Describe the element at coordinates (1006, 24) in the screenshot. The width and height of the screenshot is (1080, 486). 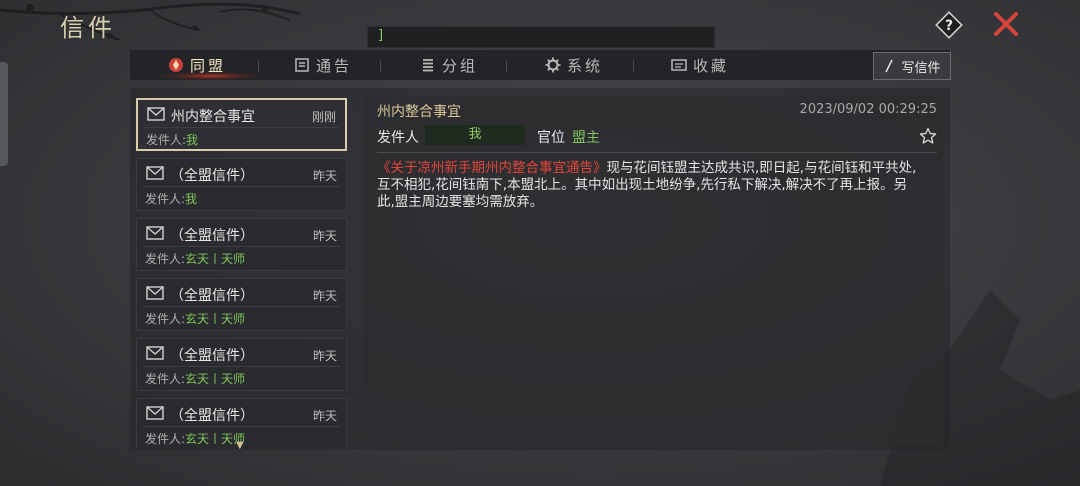
I see `close-icon` at that location.